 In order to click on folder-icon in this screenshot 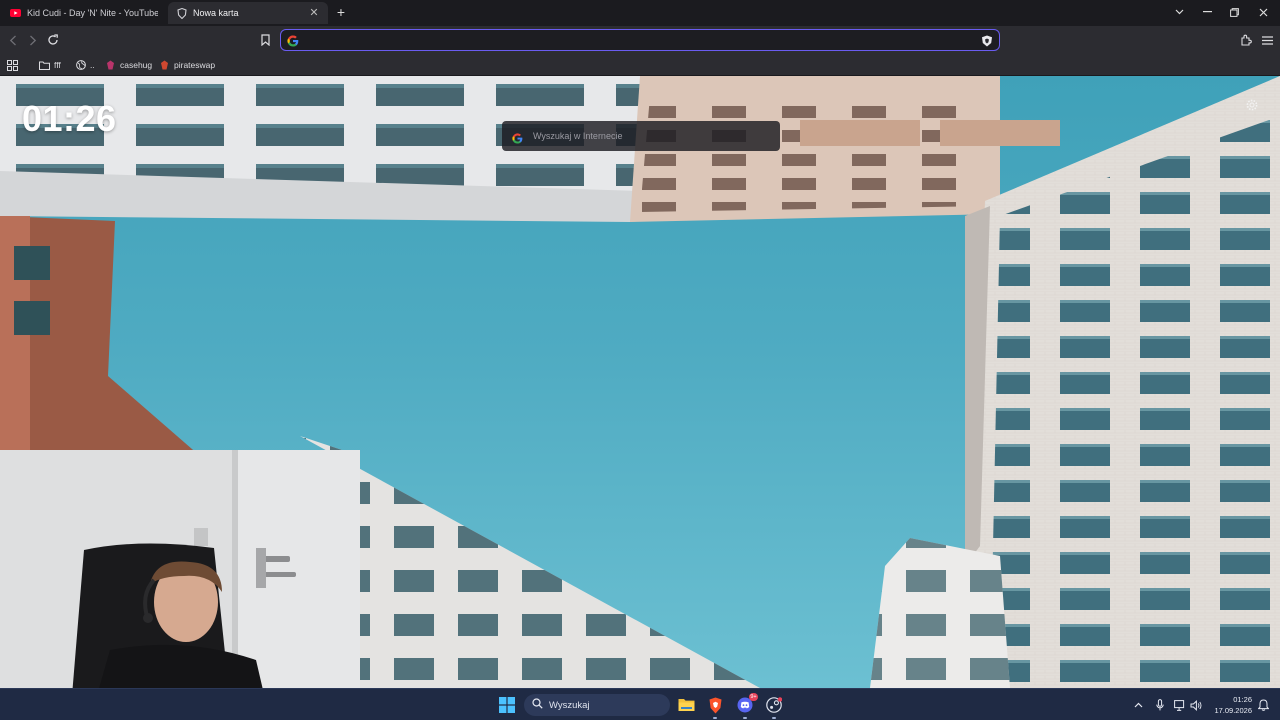, I will do `click(44, 65)`.